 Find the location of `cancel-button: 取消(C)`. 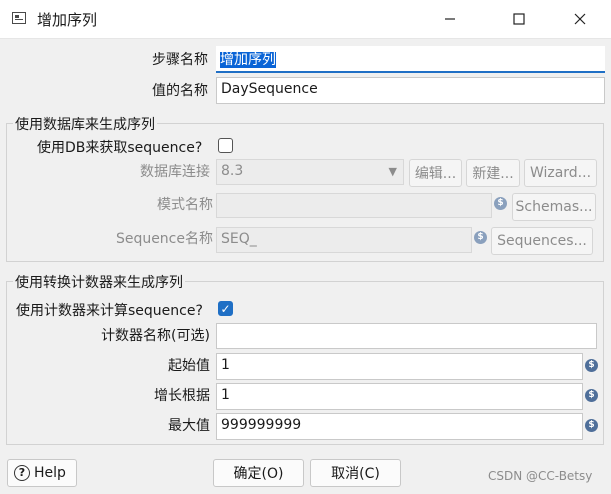

cancel-button: 取消(C) is located at coordinates (355, 473).